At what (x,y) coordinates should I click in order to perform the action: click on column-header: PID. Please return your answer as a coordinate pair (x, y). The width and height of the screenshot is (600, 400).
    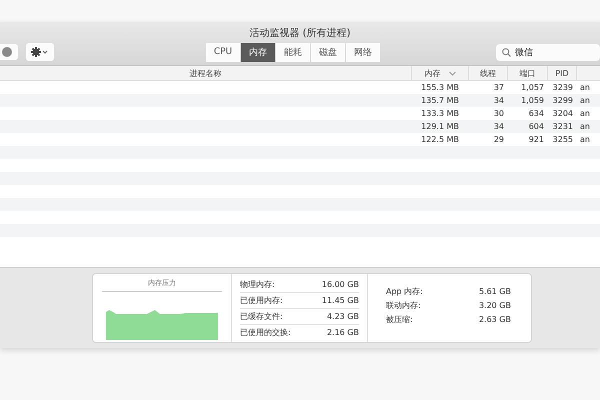
    Looking at the image, I should click on (562, 73).